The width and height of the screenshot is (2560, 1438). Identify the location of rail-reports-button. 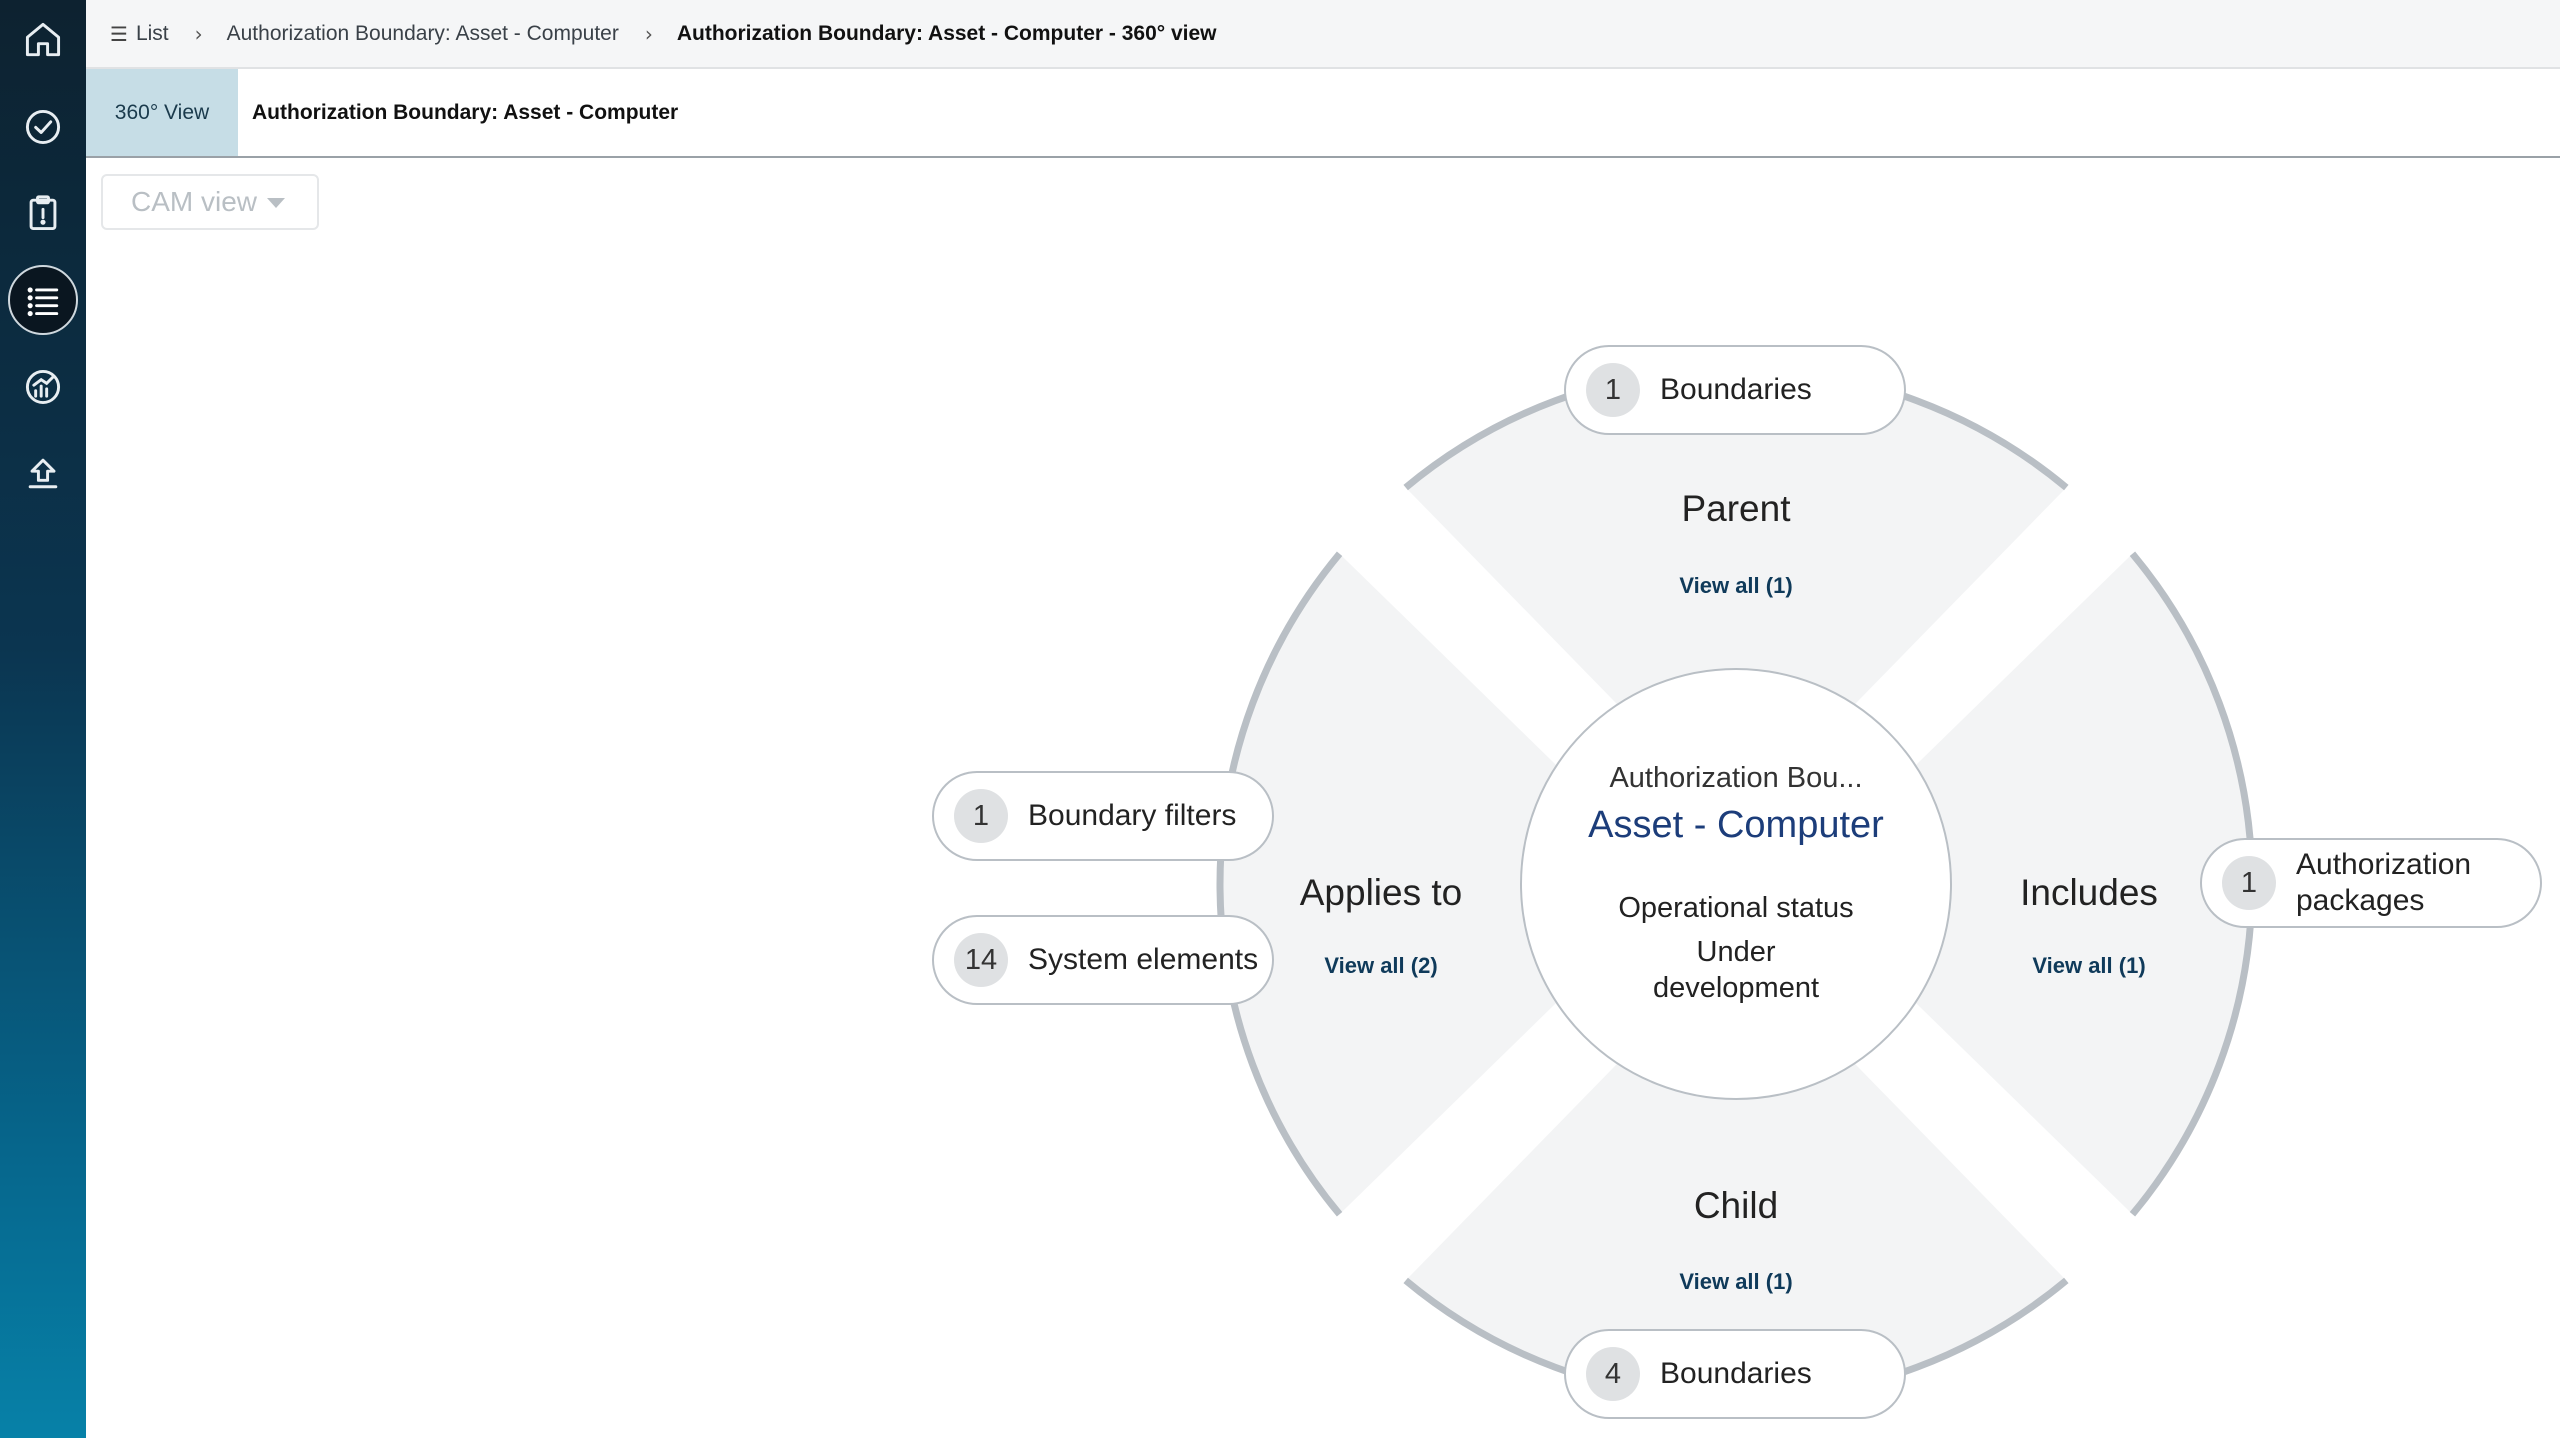
(43, 387).